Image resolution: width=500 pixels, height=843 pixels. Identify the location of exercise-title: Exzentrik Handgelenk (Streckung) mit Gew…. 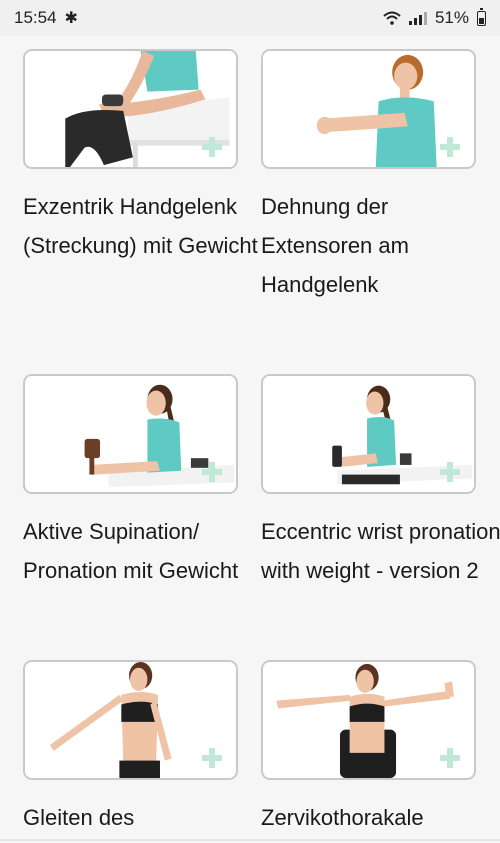
(143, 226).